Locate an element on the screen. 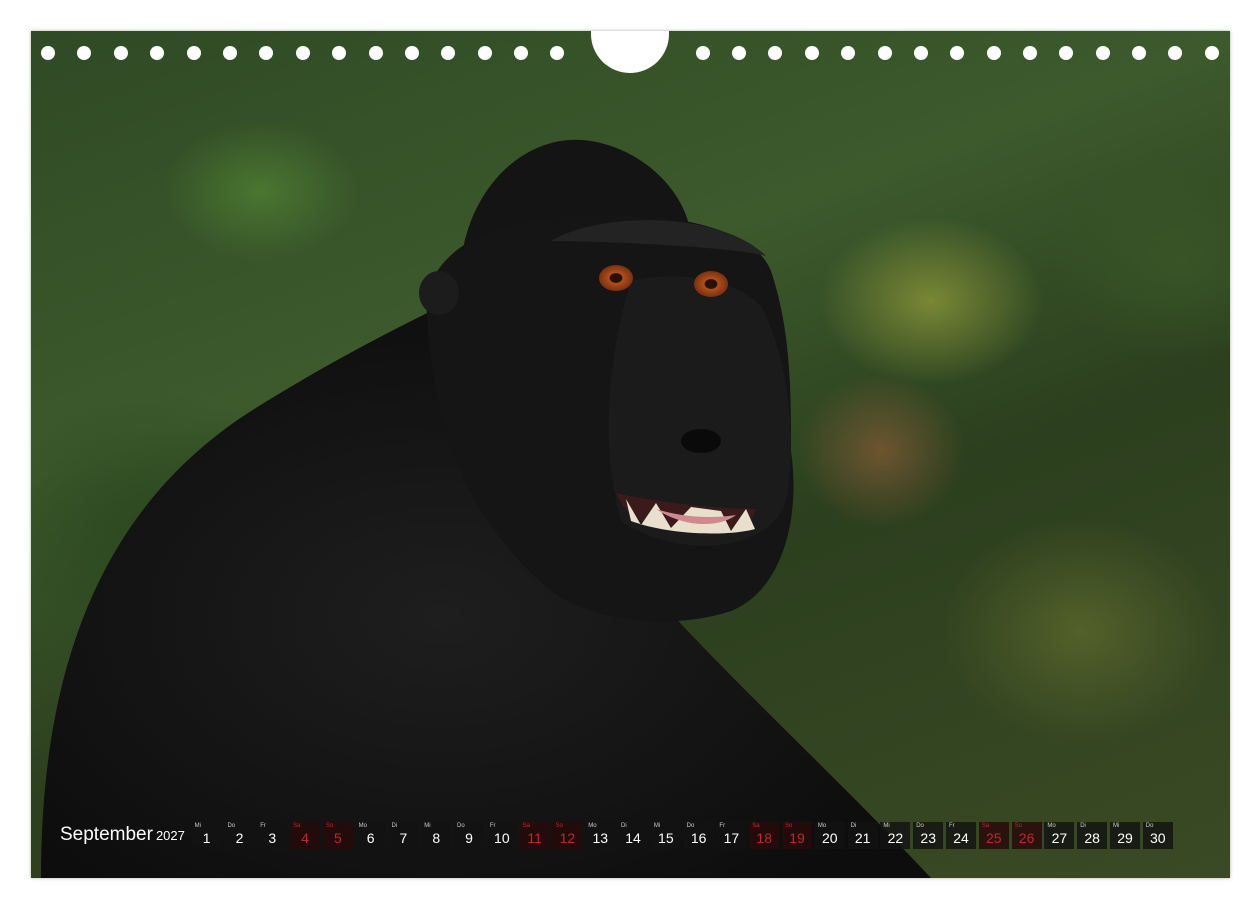  calendar-day: Di 14 is located at coordinates (633, 835).